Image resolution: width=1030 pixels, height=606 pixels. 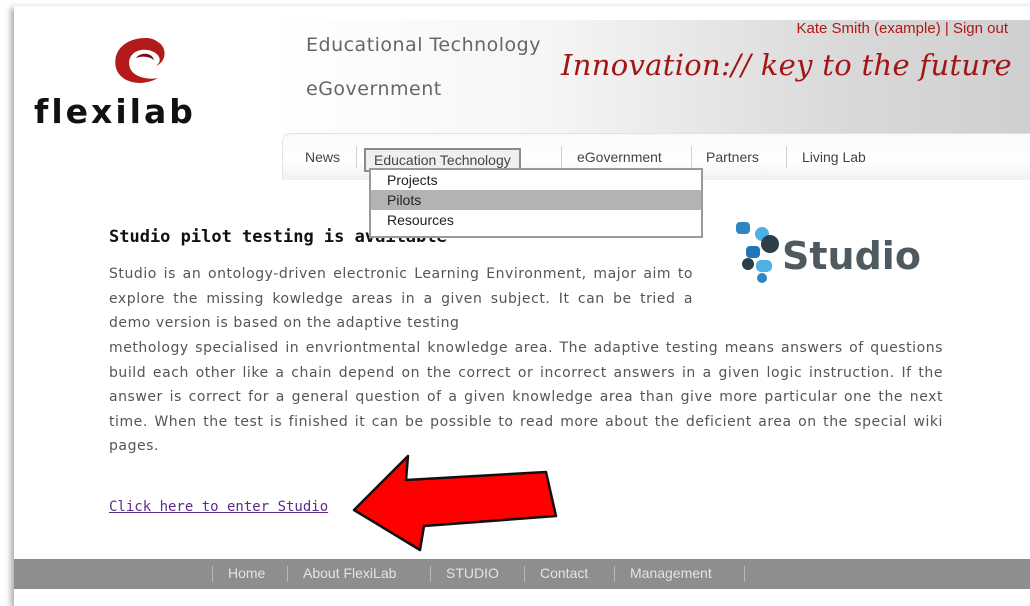 I want to click on dropdown-item-resources: Resources, so click(x=536, y=220).